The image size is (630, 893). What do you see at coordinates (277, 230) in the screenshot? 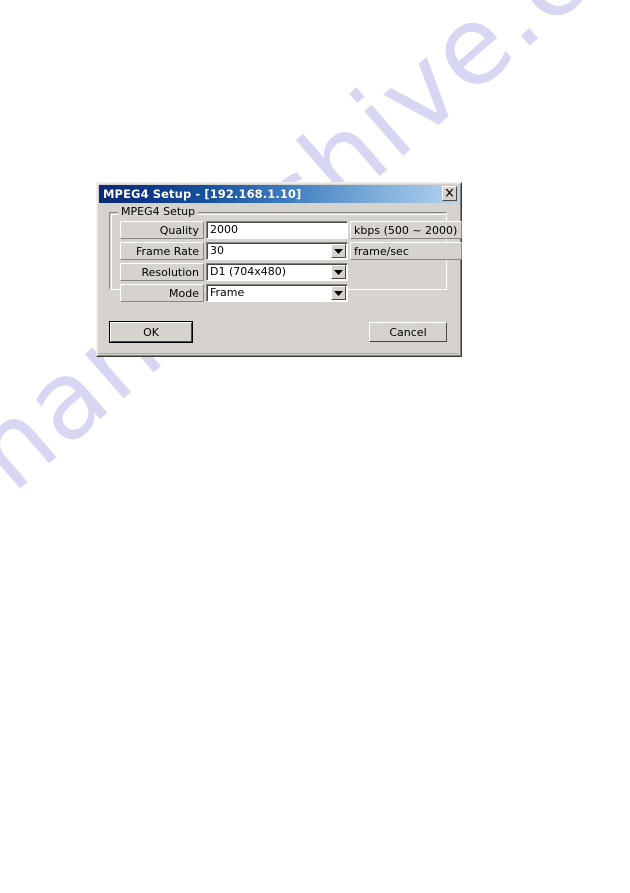
I see `input-quality: 2000` at bounding box center [277, 230].